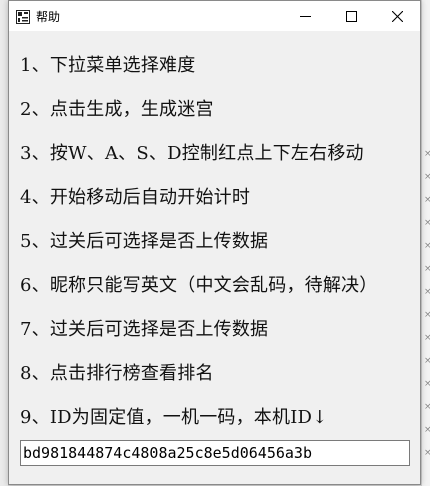 Image resolution: width=430 pixels, height=486 pixels. Describe the element at coordinates (192, 153) in the screenshot. I see `help-line-3: 3、按W、A、S、D控制红点上下左右移动` at that location.